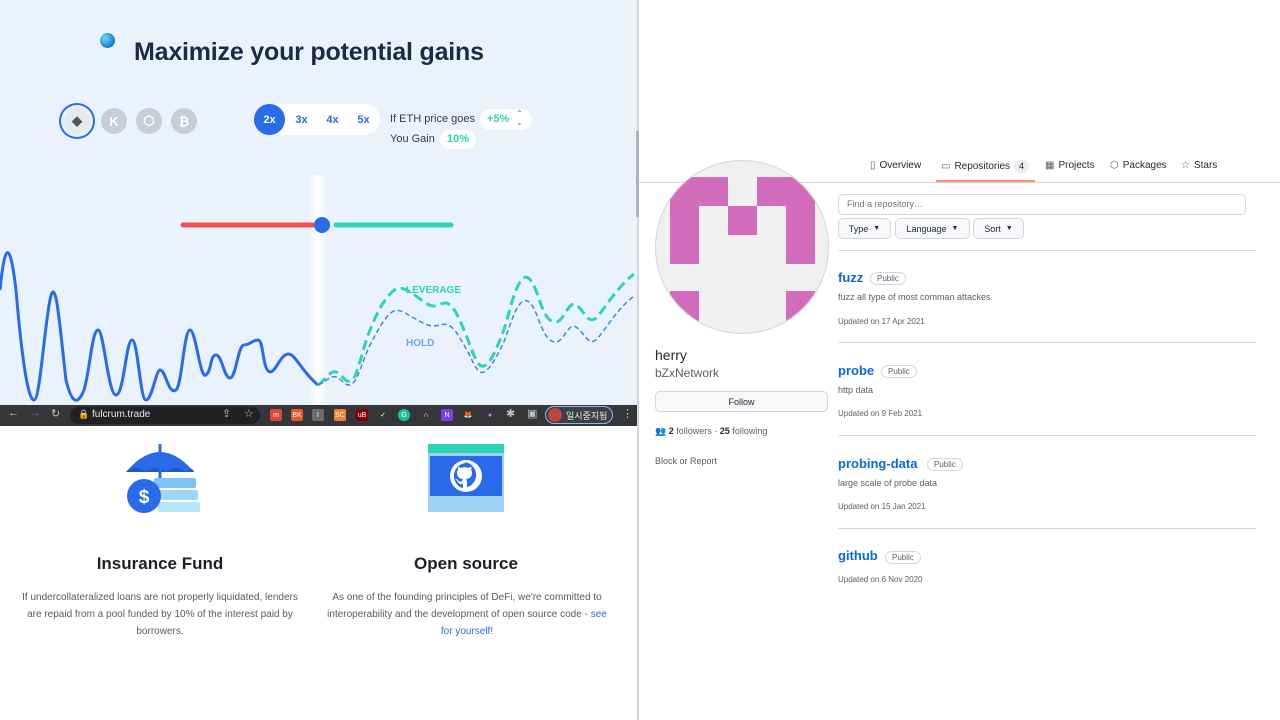  Describe the element at coordinates (555, 415) in the screenshot. I see `profile-avatar` at that location.